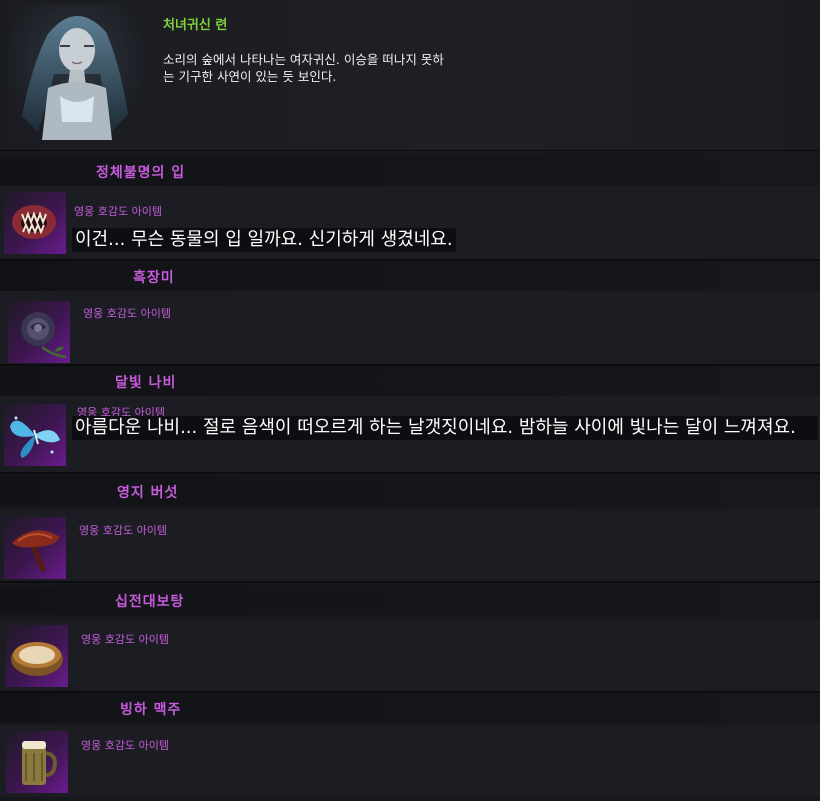  What do you see at coordinates (410, 491) in the screenshot?
I see `item-header: 영지 버섯` at bounding box center [410, 491].